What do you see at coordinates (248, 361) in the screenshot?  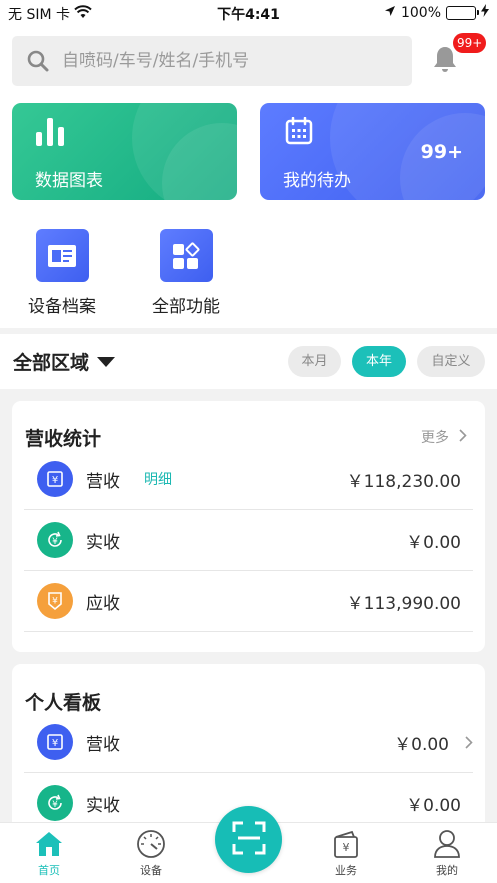 I see `filter-bar: 全部区域 本月 本年 自定义` at bounding box center [248, 361].